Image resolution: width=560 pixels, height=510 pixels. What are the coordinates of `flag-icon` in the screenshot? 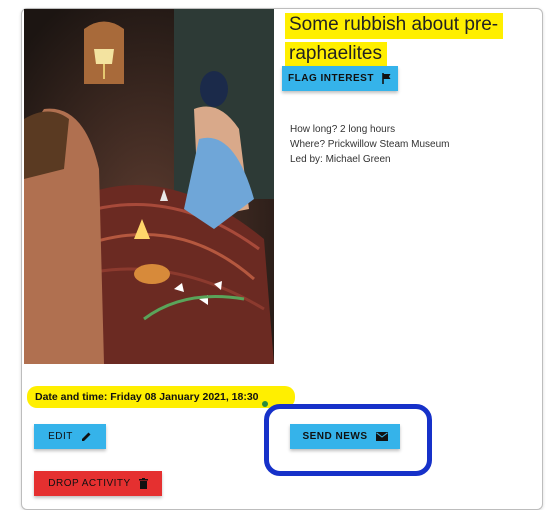 It's located at (387, 78).